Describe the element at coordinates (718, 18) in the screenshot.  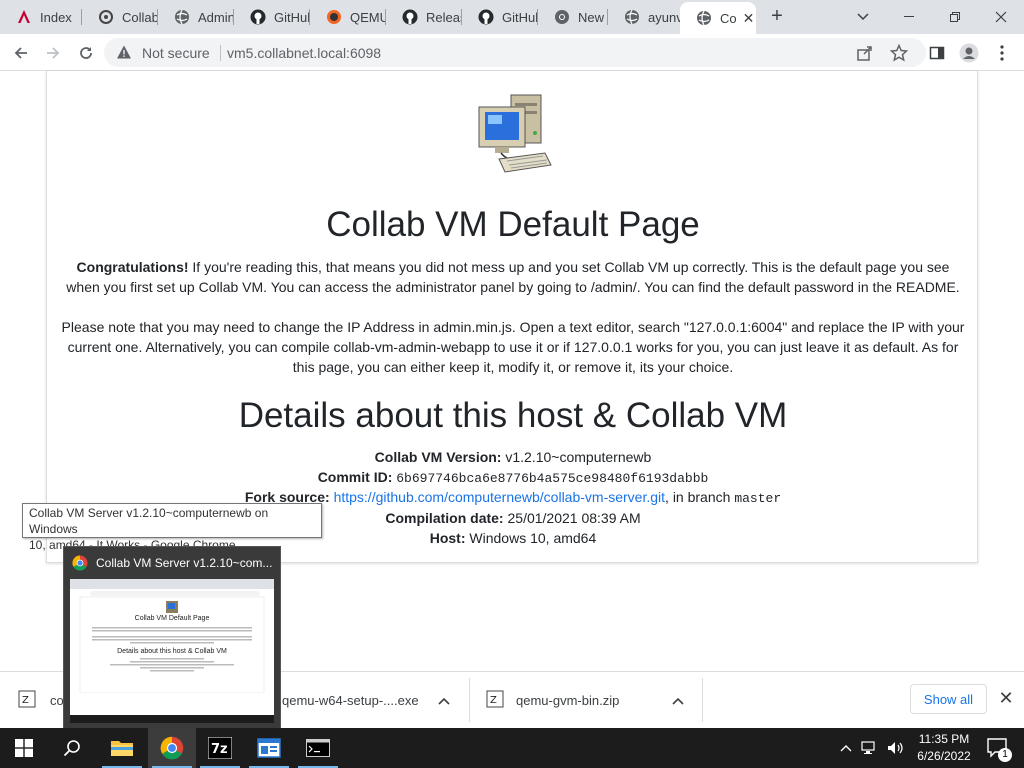
I see `tab-collabvm-active: Co ✕` at that location.